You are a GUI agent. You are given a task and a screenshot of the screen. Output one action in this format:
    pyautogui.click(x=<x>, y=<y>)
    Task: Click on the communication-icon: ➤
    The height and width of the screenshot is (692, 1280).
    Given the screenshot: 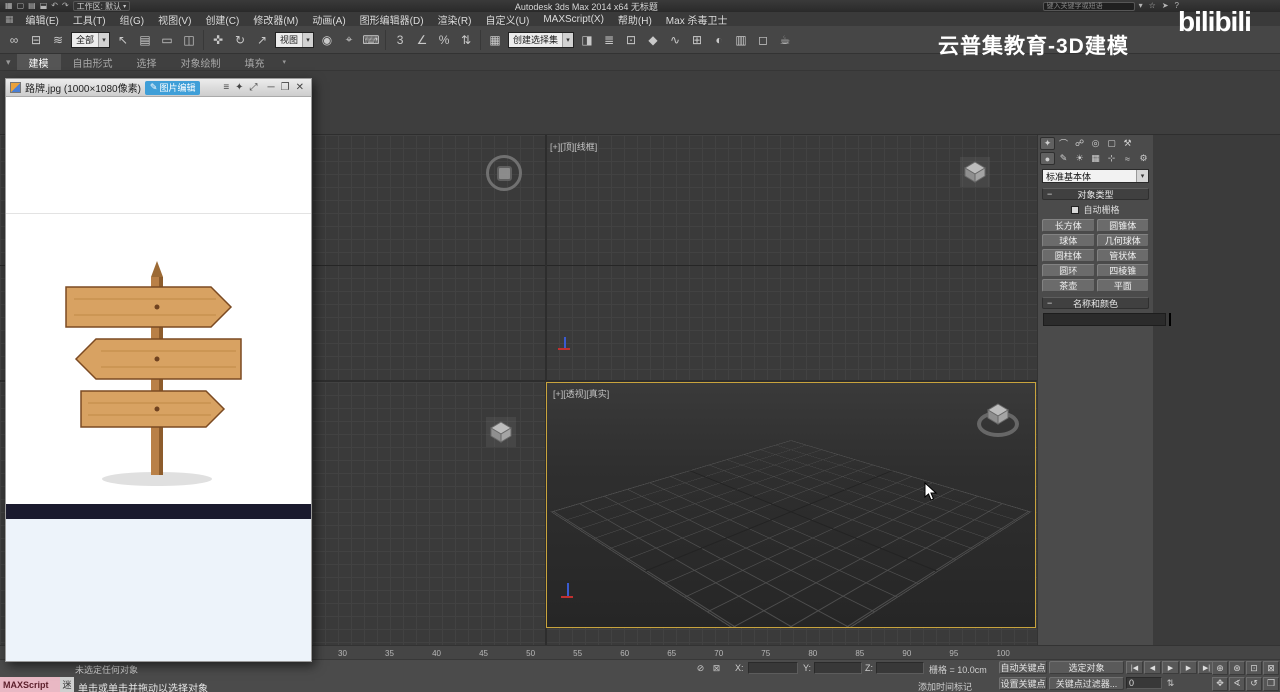 What is the action you would take?
    pyautogui.click(x=1165, y=6)
    